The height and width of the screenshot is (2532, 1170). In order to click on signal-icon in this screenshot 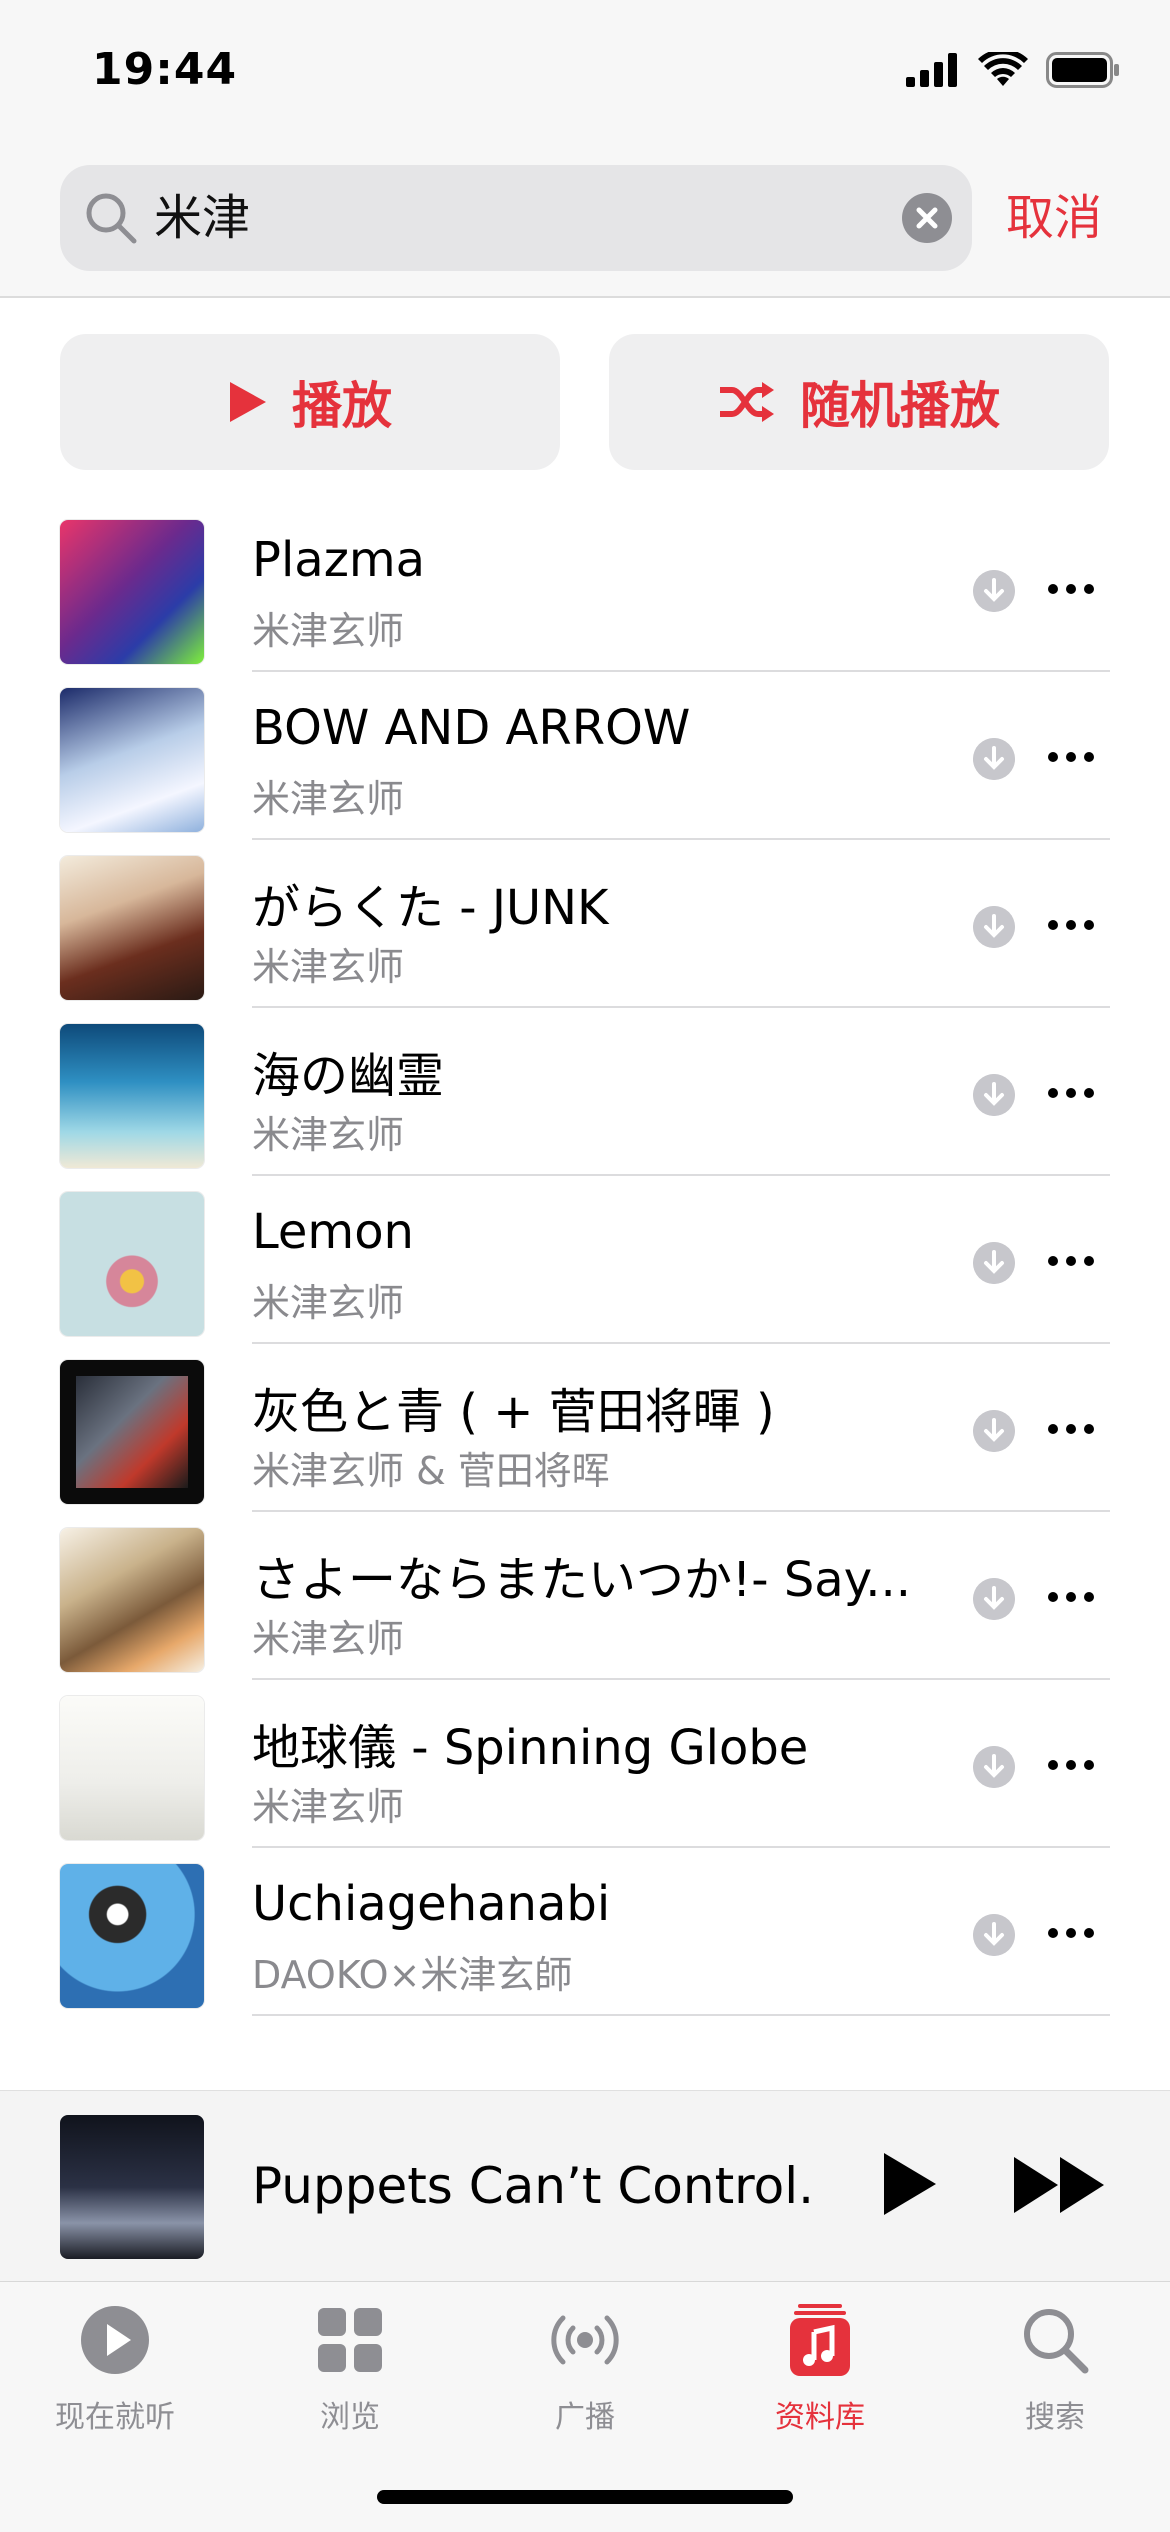, I will do `click(931, 70)`.